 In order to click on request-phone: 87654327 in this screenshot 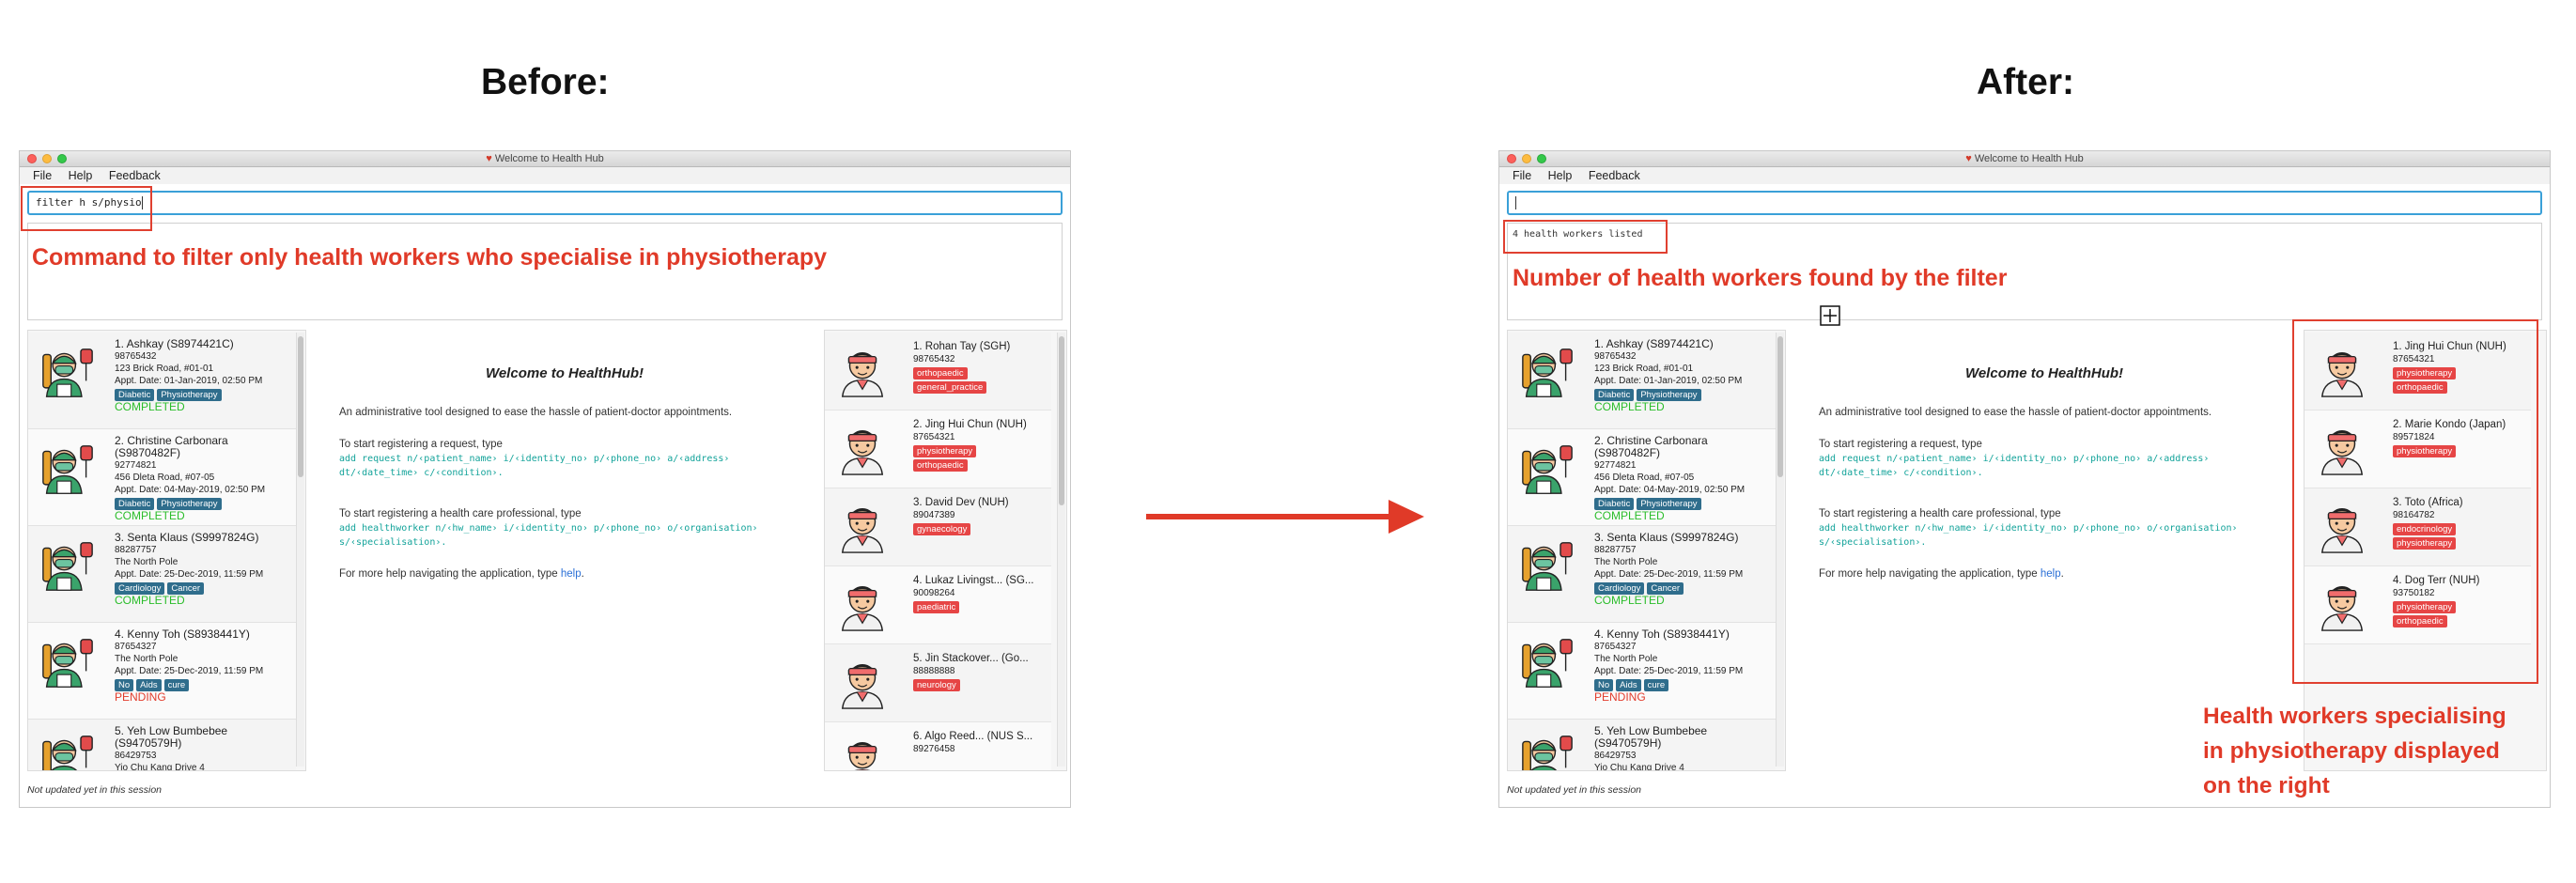, I will do `click(136, 647)`.